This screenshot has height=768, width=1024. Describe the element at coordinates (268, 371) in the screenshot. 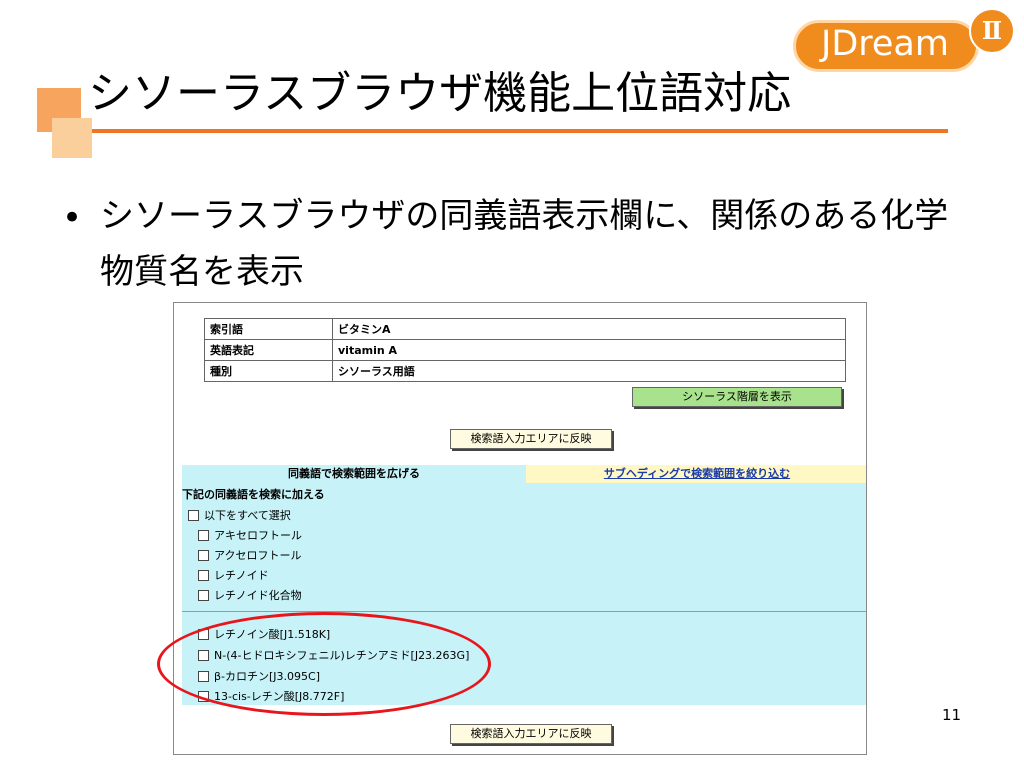

I see `info-key: 種別` at that location.